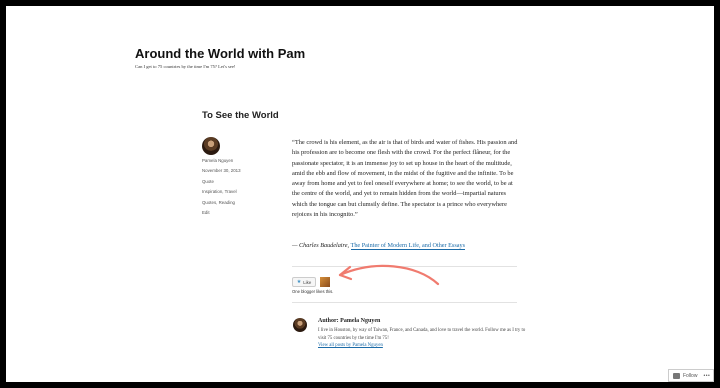 The width and height of the screenshot is (720, 388). Describe the element at coordinates (349, 321) in the screenshot. I see `author-box-heading: Author: Pamela Nguyen` at that location.